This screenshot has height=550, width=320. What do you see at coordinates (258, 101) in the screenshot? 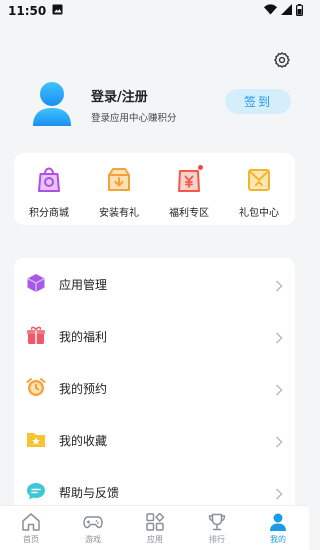
I see `signin-button: 签到` at bounding box center [258, 101].